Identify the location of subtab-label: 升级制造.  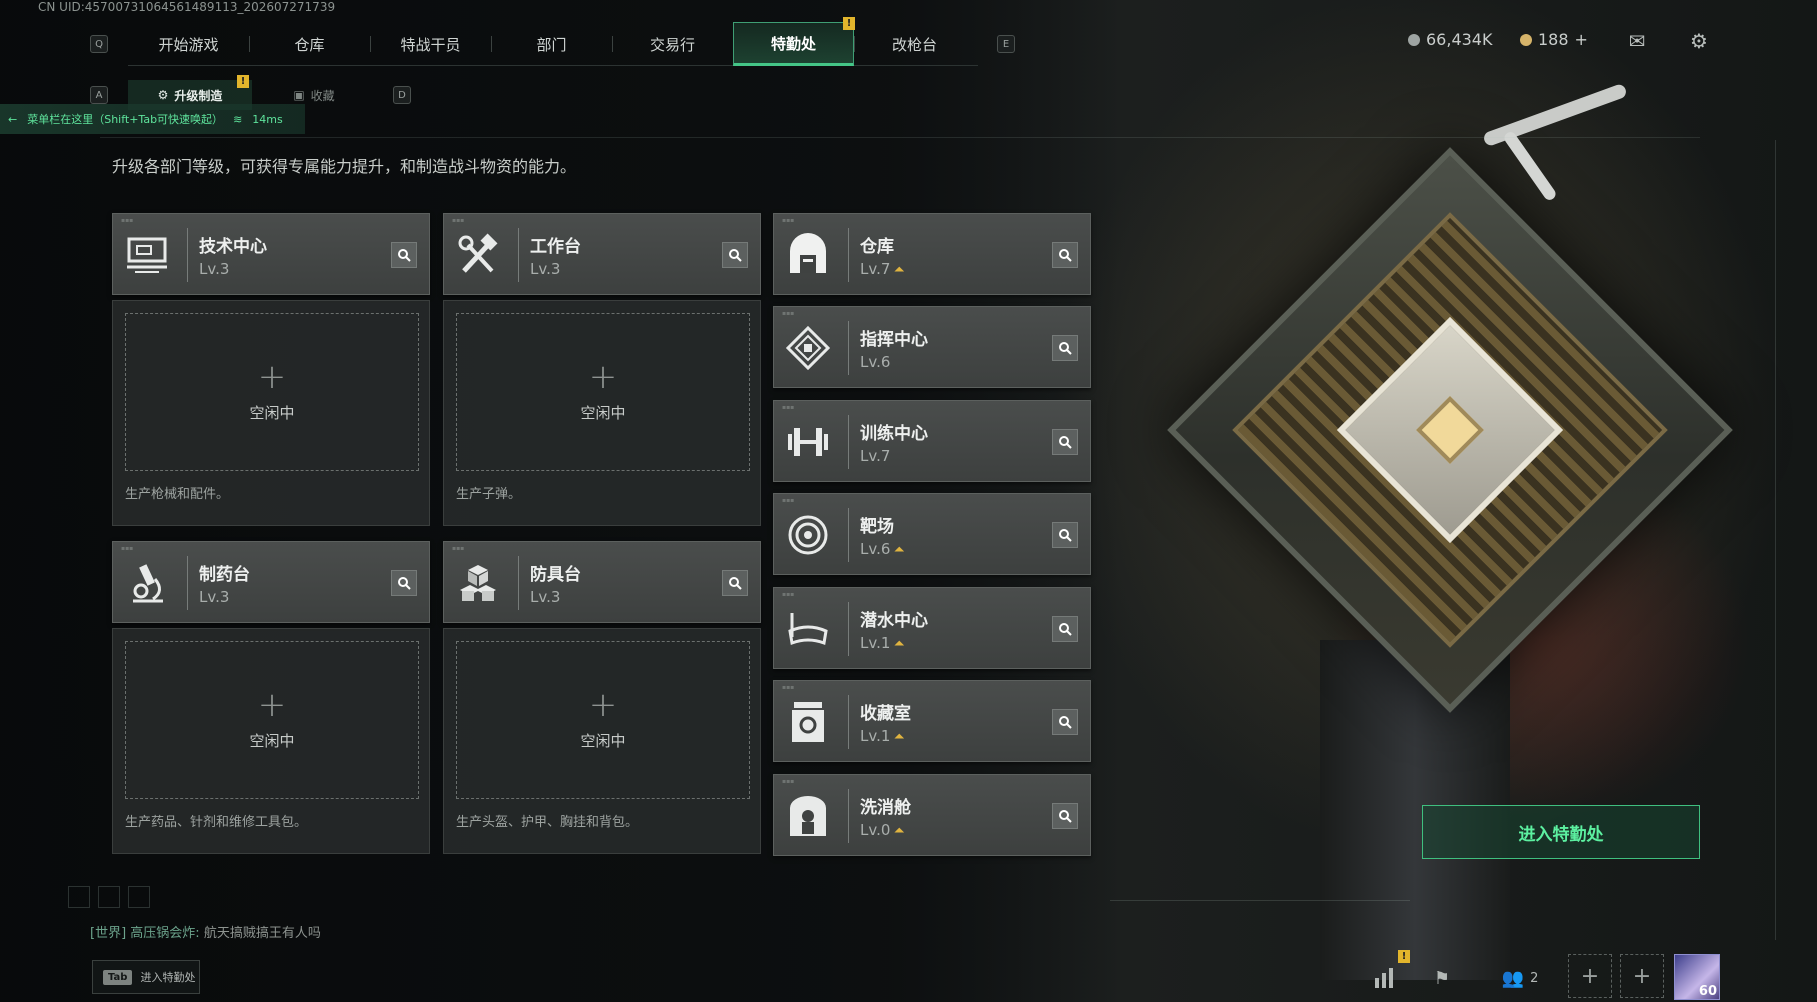
(198, 95).